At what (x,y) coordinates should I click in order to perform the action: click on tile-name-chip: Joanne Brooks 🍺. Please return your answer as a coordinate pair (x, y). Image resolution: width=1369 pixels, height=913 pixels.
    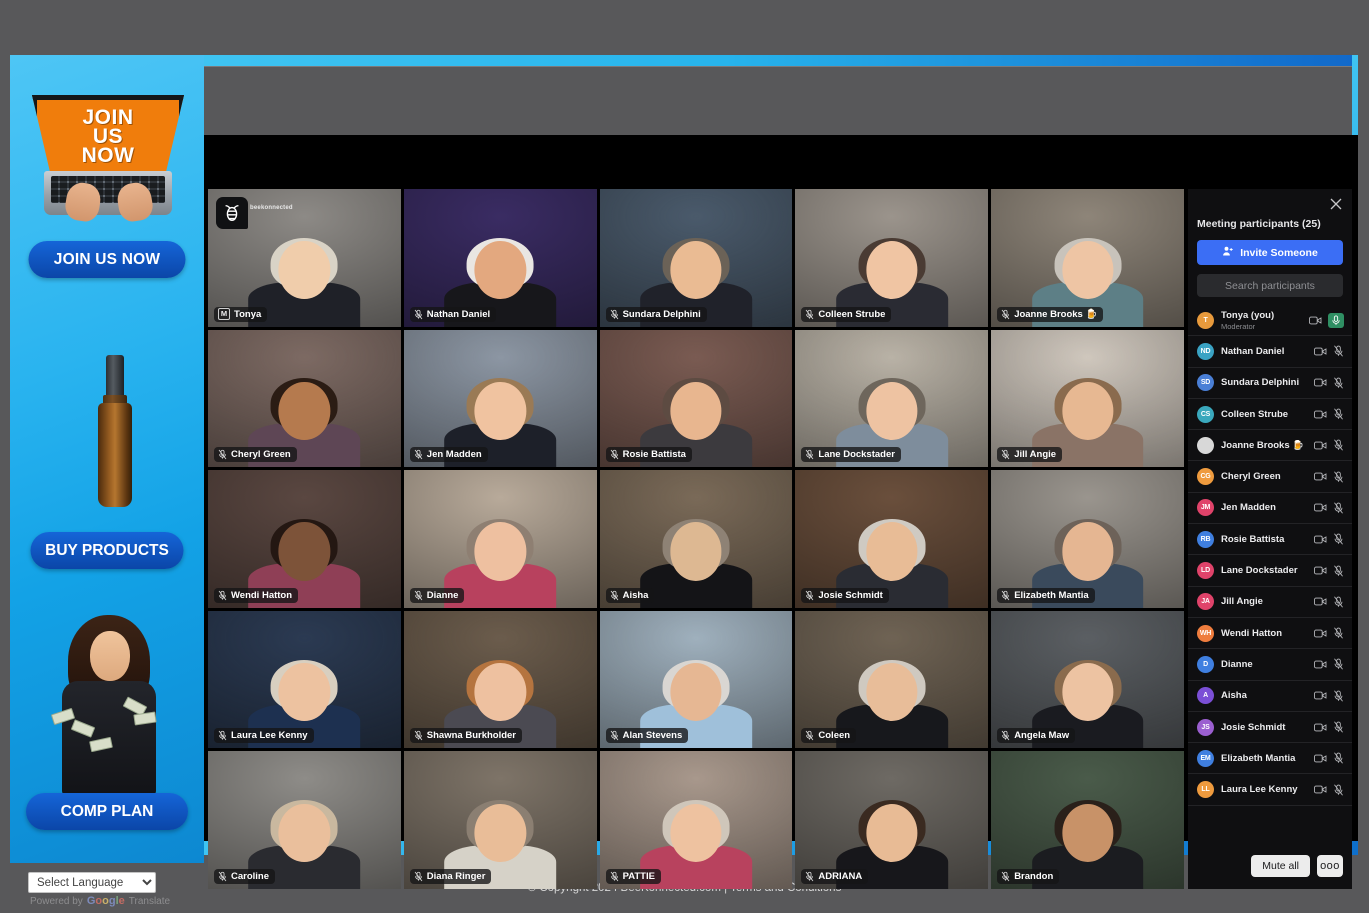
    Looking at the image, I should click on (1050, 314).